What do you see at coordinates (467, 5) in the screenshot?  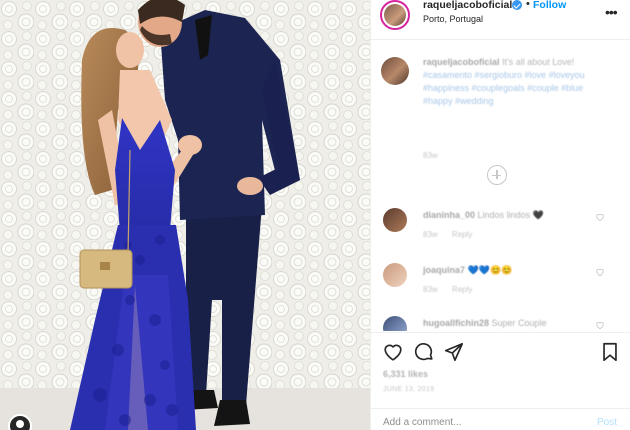 I see `header-username: raqueljacoboficial` at bounding box center [467, 5].